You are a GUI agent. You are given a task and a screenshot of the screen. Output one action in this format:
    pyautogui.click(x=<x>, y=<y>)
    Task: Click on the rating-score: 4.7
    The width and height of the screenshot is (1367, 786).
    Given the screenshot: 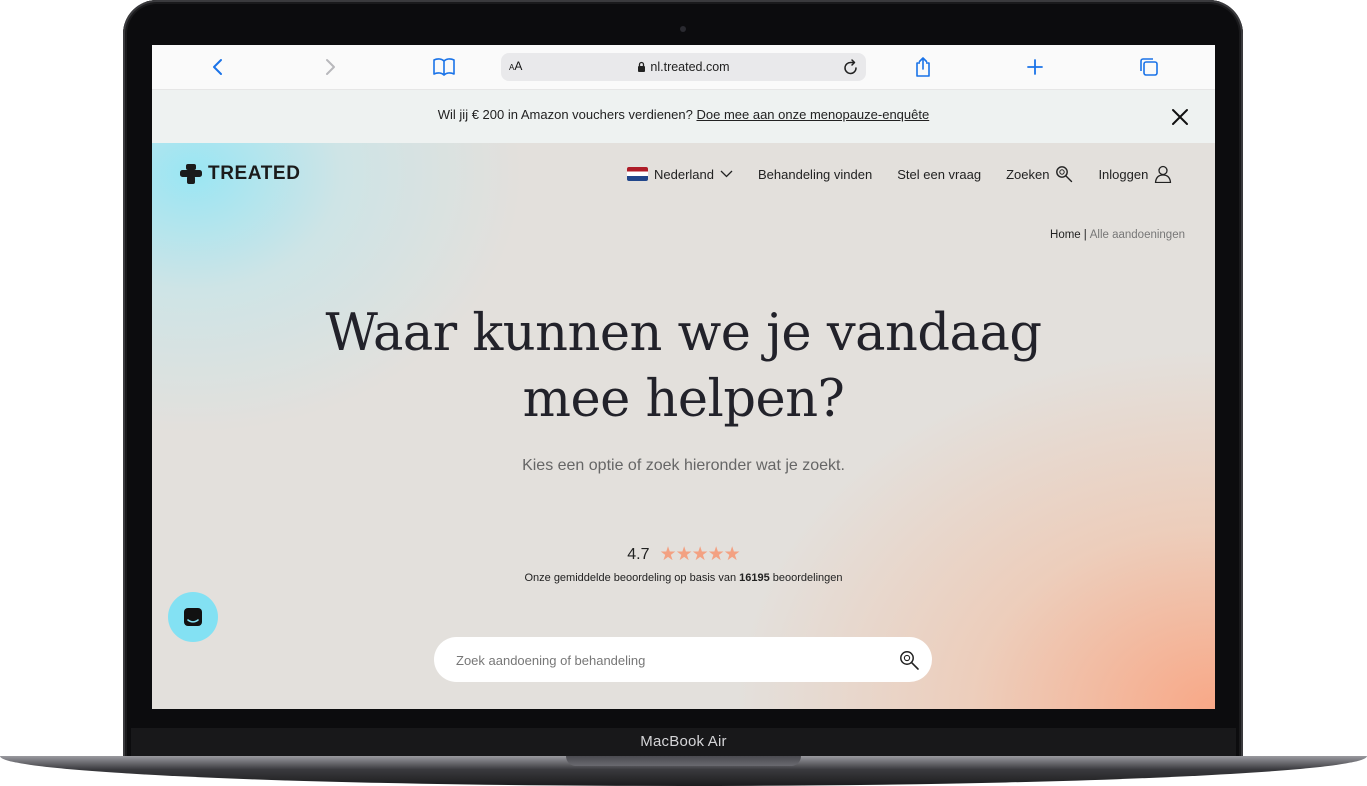 What is the action you would take?
    pyautogui.click(x=638, y=554)
    